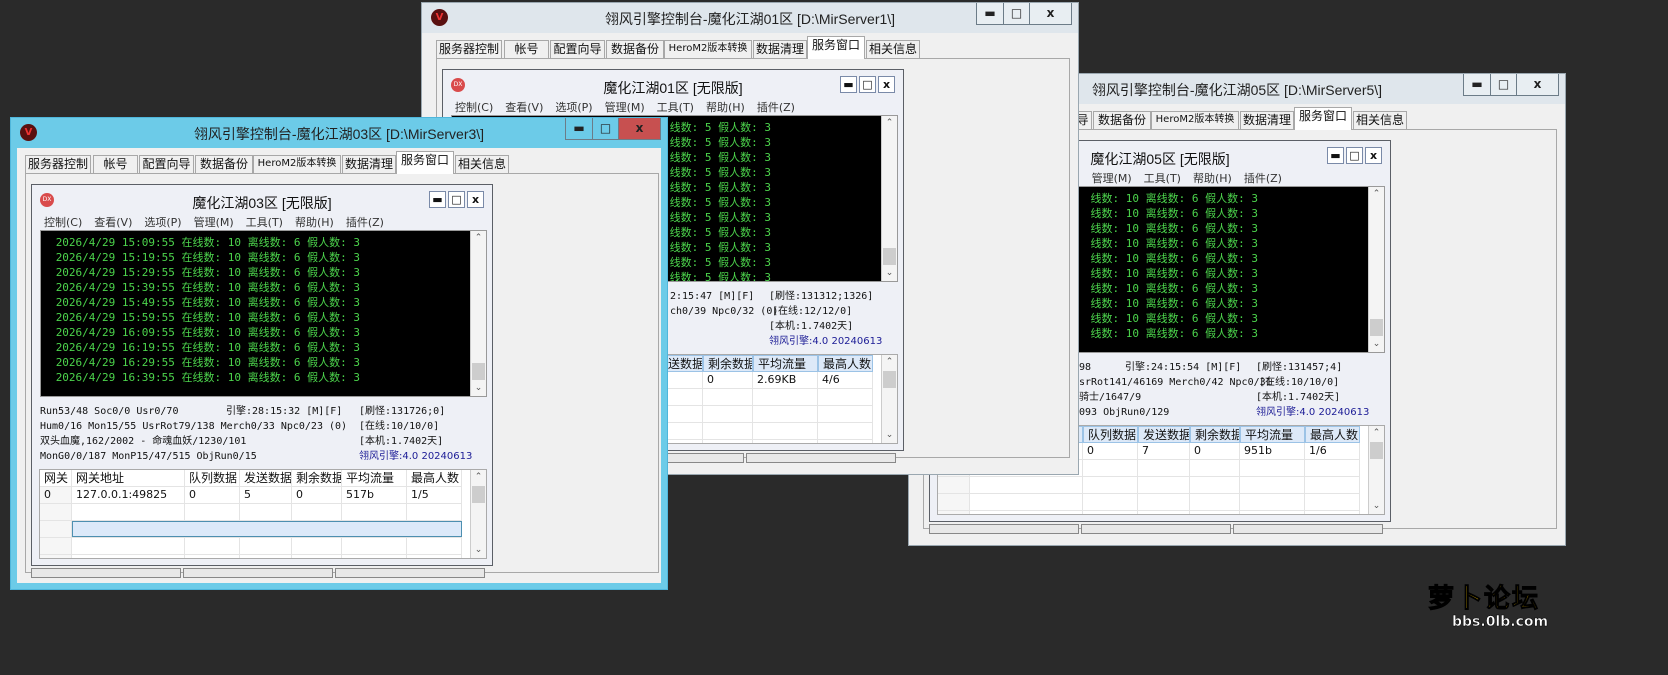 This screenshot has height=675, width=1668. I want to click on table-header-cell: 最高人数, so click(845, 363).